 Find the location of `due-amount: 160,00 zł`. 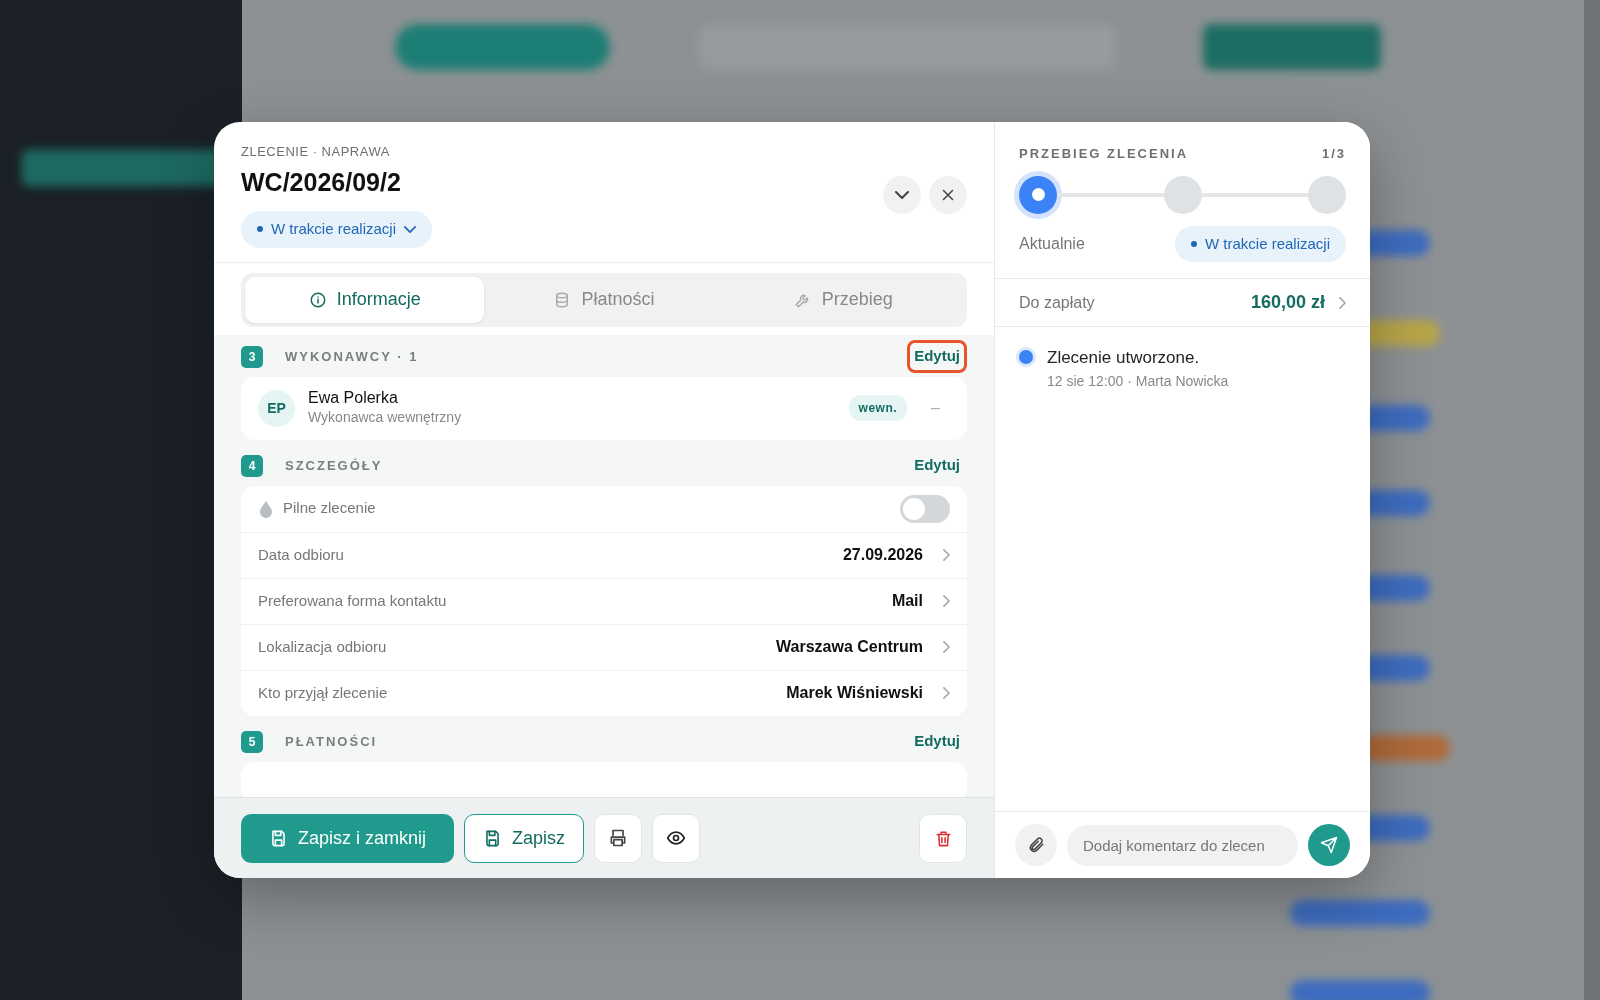

due-amount: 160,00 zł is located at coordinates (1287, 302).